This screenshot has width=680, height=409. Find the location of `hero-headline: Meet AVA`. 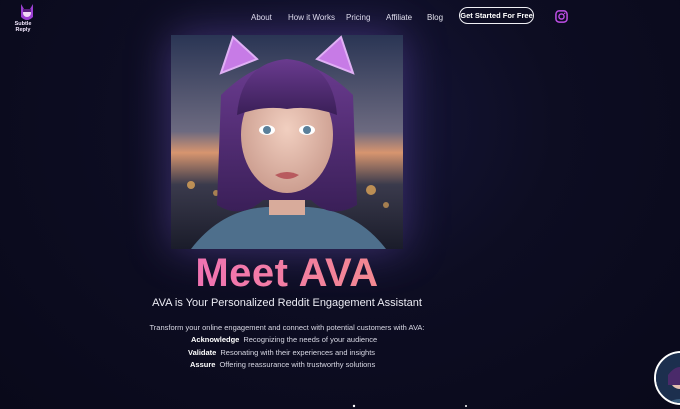

hero-headline: Meet AVA is located at coordinates (287, 273).